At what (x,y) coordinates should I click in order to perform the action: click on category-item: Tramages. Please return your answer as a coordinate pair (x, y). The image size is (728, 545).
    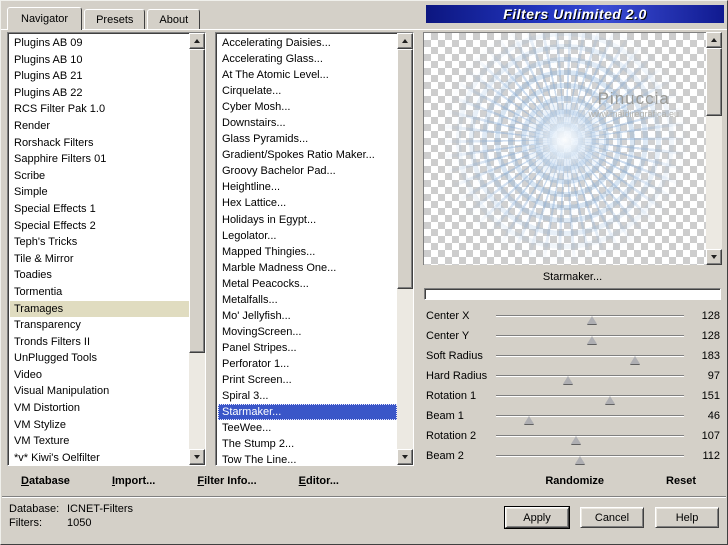
    Looking at the image, I should click on (99, 309).